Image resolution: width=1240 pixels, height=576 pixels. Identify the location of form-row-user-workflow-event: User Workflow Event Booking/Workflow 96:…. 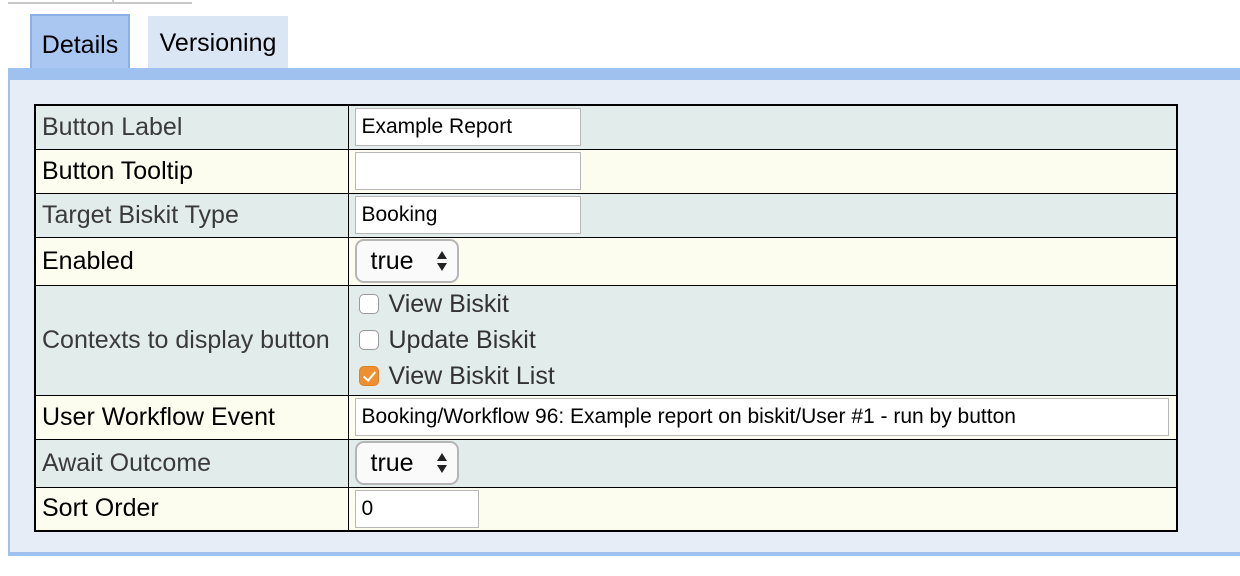
(606, 417).